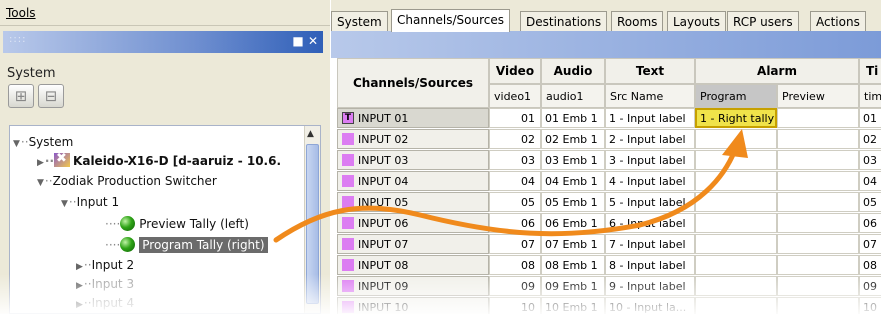 The width and height of the screenshot is (881, 314). I want to click on text-cell: 8 - Input label, so click(650, 265).